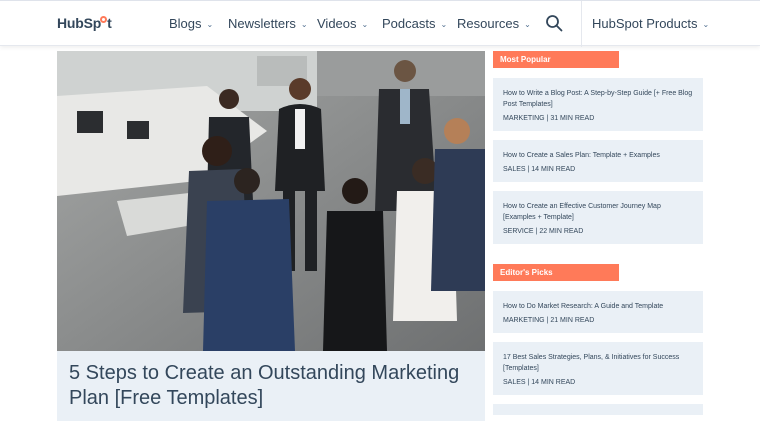 The height and width of the screenshot is (421, 760). I want to click on nav-podcasts-label: Podcasts, so click(409, 23).